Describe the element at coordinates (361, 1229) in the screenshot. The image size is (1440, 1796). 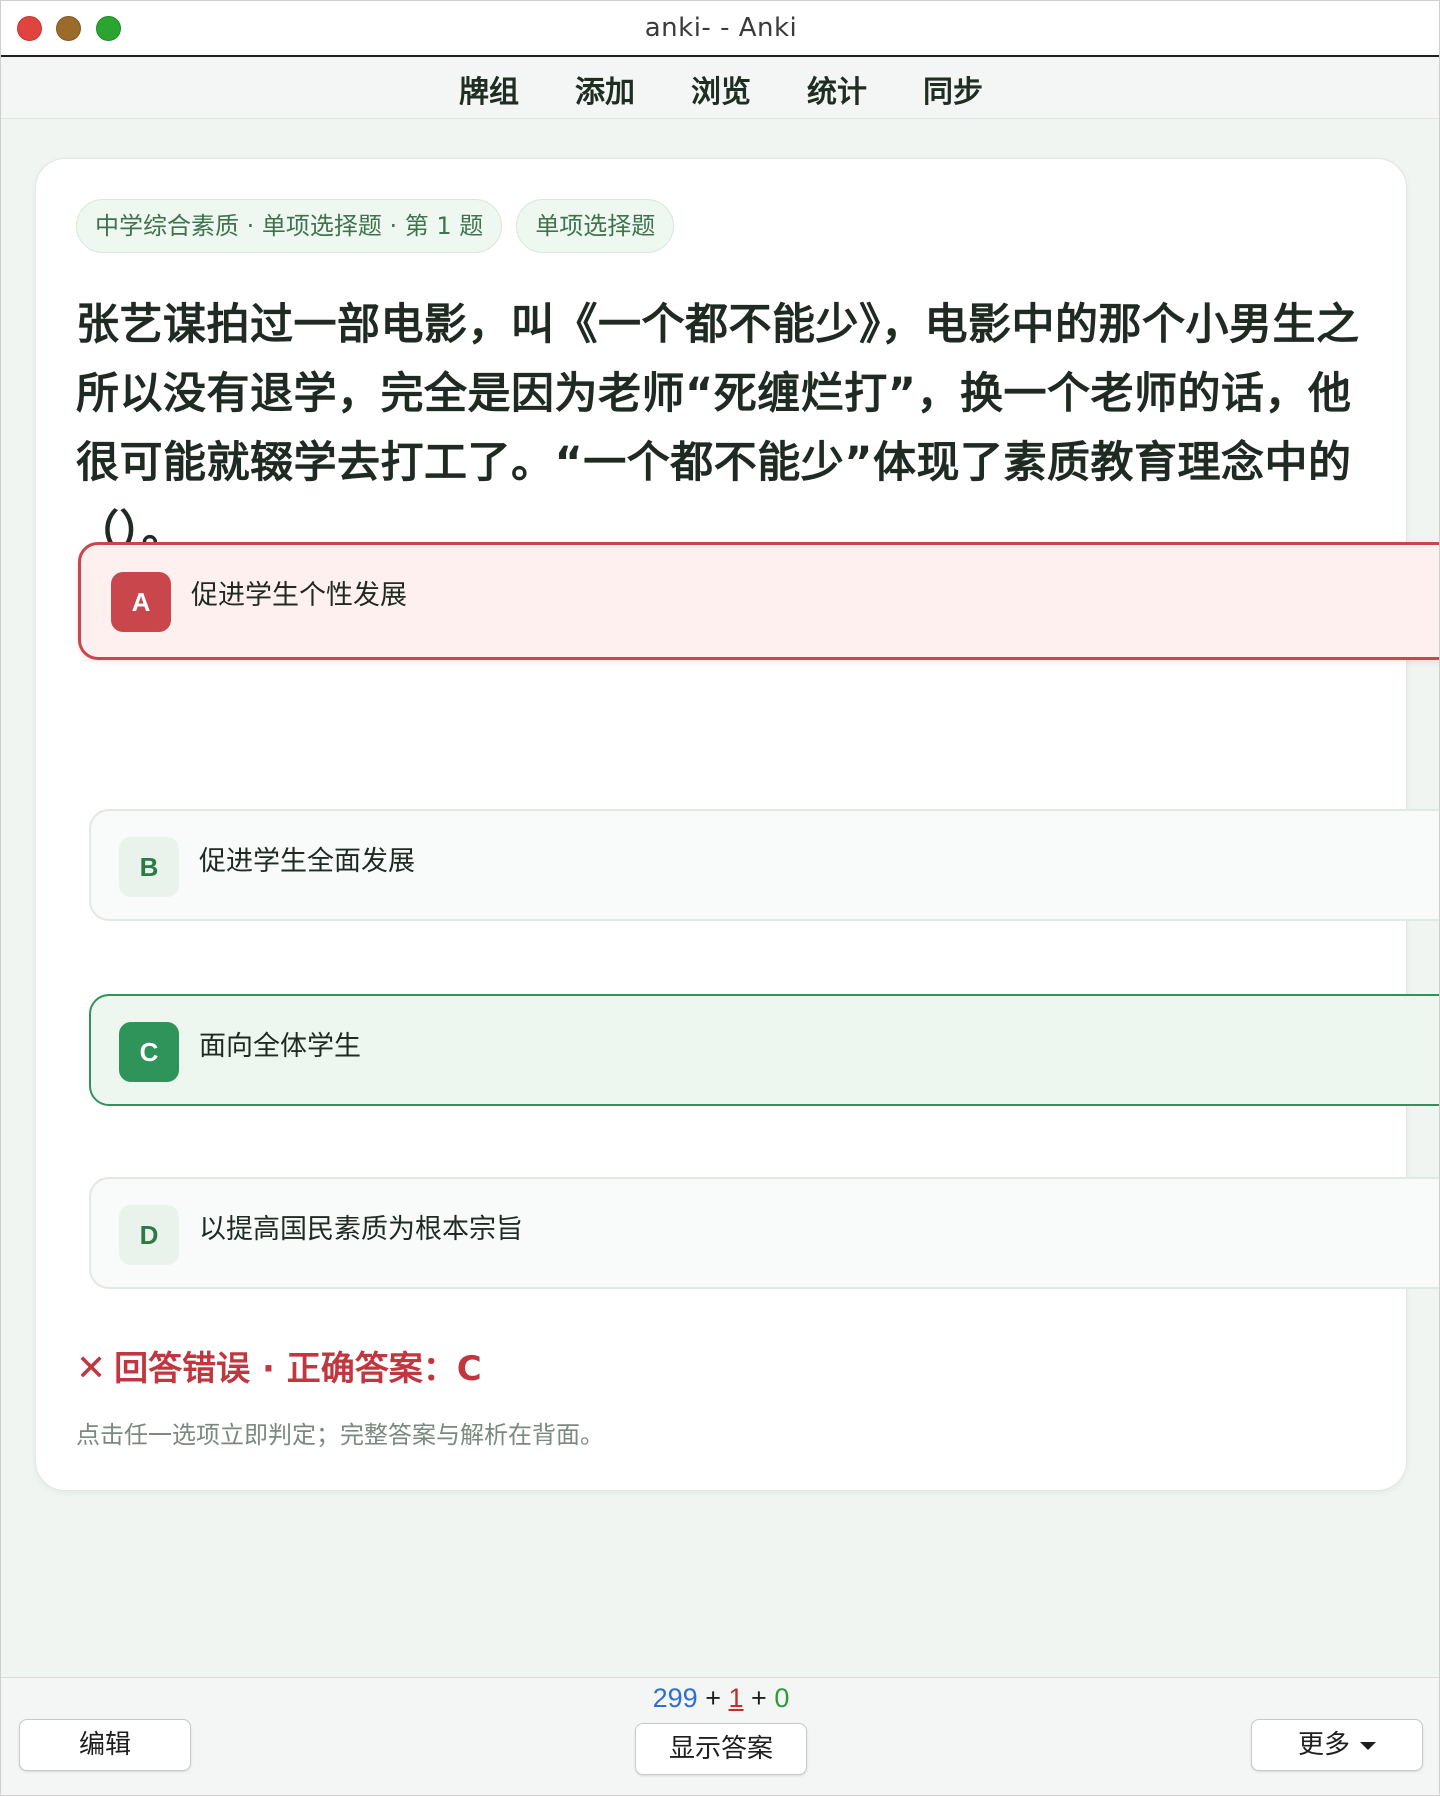
I see `option-text: 以提高国民素质为根本宗旨` at that location.